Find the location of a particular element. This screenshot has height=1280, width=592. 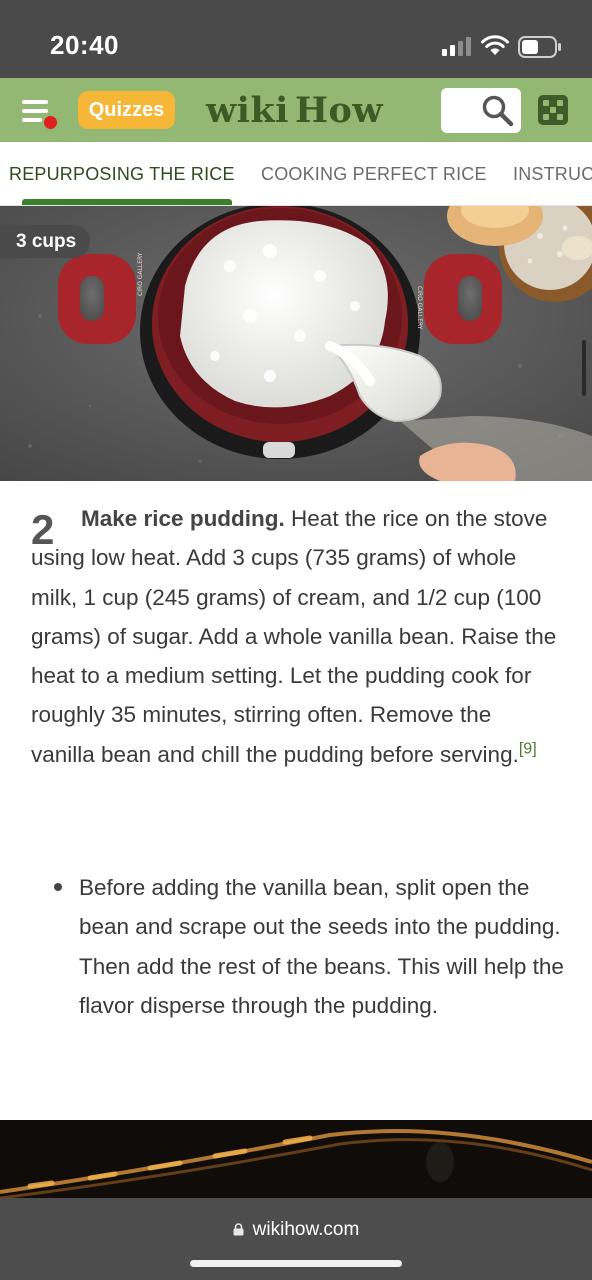

baking-tray-illustration is located at coordinates (296, 1159).